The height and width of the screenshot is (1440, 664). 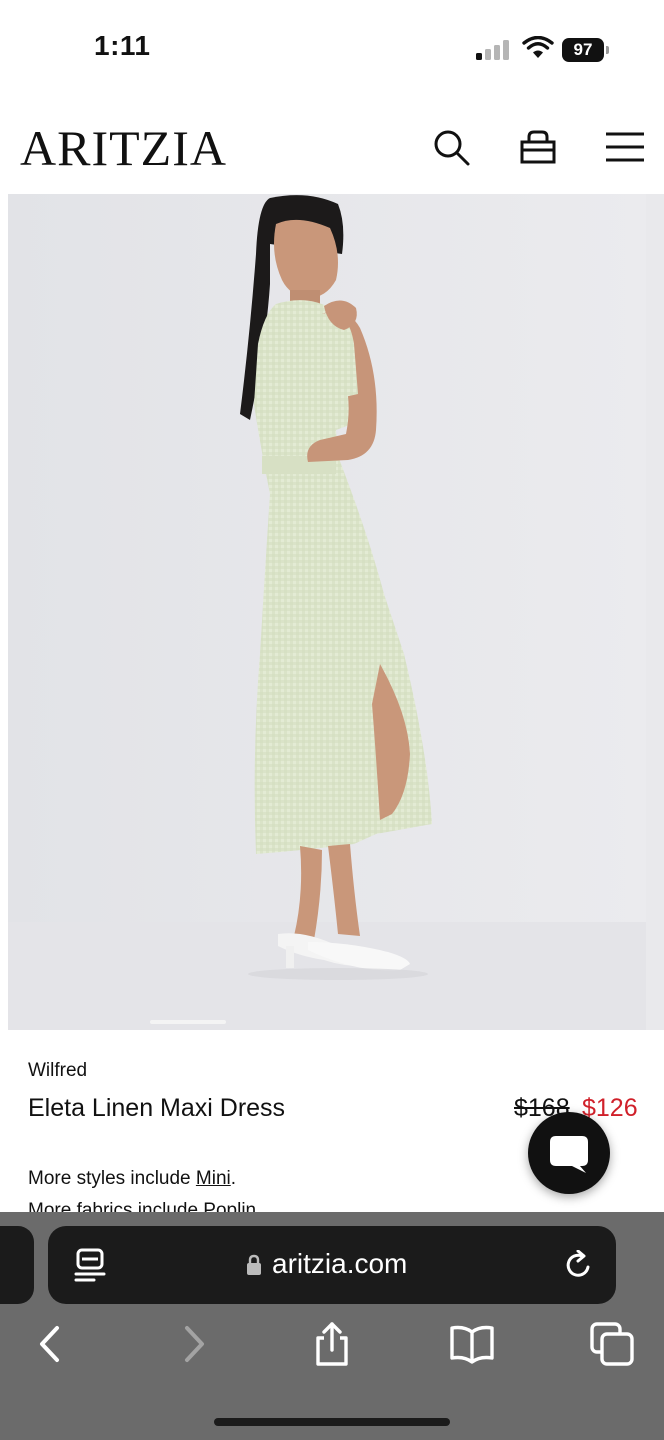 What do you see at coordinates (612, 1344) in the screenshot?
I see `tabs-icon` at bounding box center [612, 1344].